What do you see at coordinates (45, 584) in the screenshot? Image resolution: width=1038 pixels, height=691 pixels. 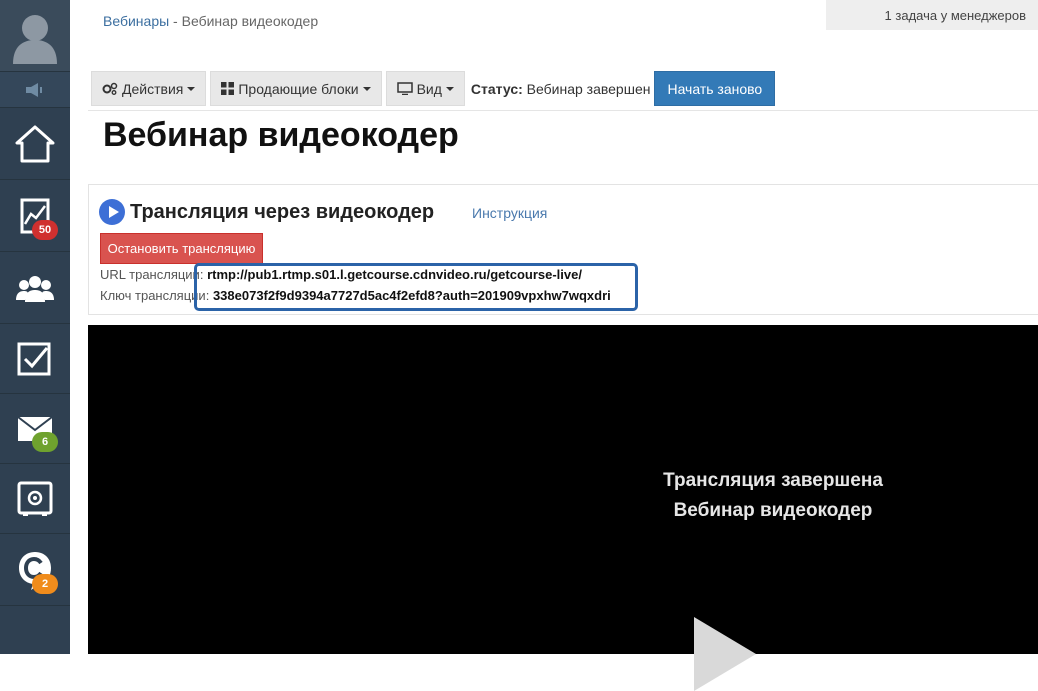 I see `chat-badge: 2` at bounding box center [45, 584].